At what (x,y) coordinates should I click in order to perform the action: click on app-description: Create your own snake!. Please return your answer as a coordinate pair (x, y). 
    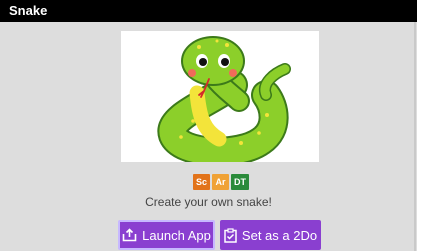
    Looking at the image, I should click on (208, 202).